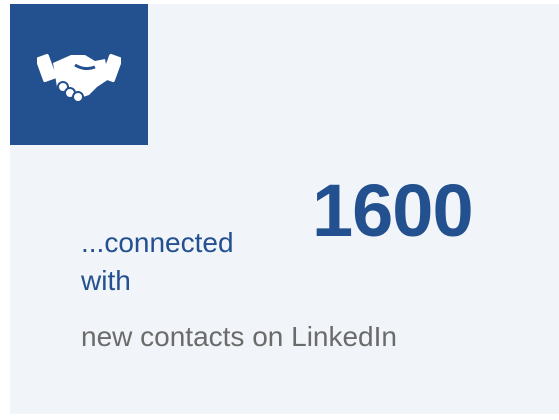 This screenshot has width=559, height=420. What do you see at coordinates (79, 78) in the screenshot?
I see `handshake-icon` at bounding box center [79, 78].